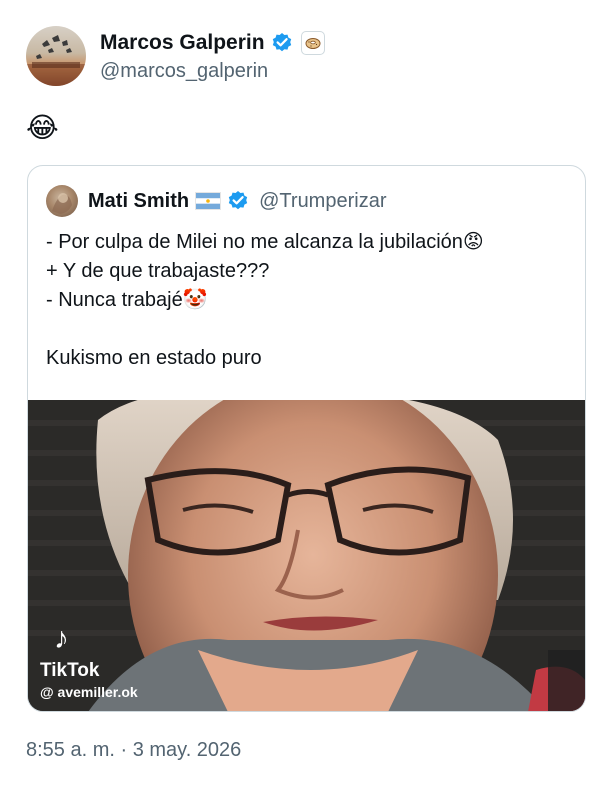 This screenshot has width=612, height=791. What do you see at coordinates (133, 750) in the screenshot?
I see `post-timestamp: 8:55 a. m. · 3 may. 2026` at bounding box center [133, 750].